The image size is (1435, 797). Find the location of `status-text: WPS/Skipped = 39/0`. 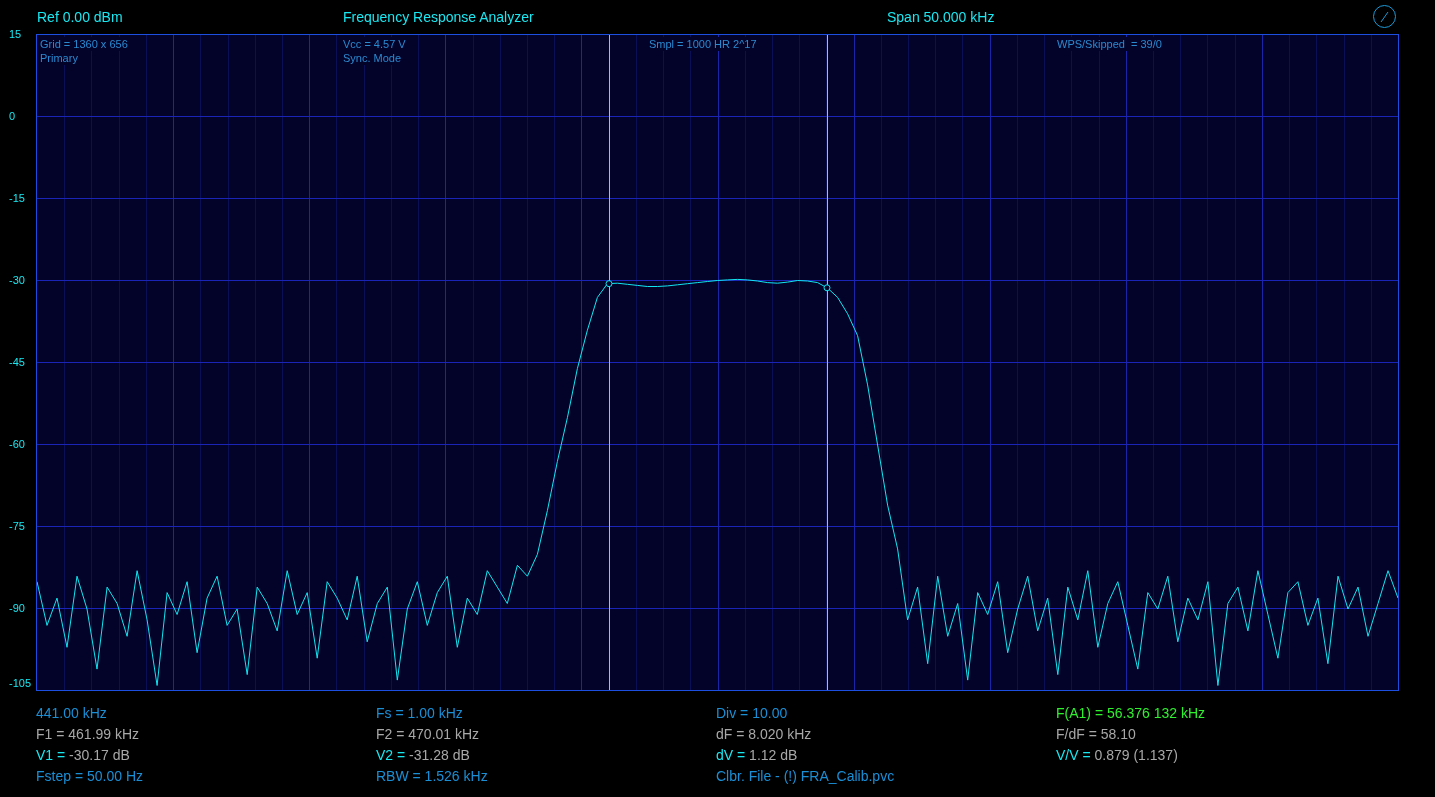

status-text: WPS/Skipped = 39/0 is located at coordinates (1109, 44).